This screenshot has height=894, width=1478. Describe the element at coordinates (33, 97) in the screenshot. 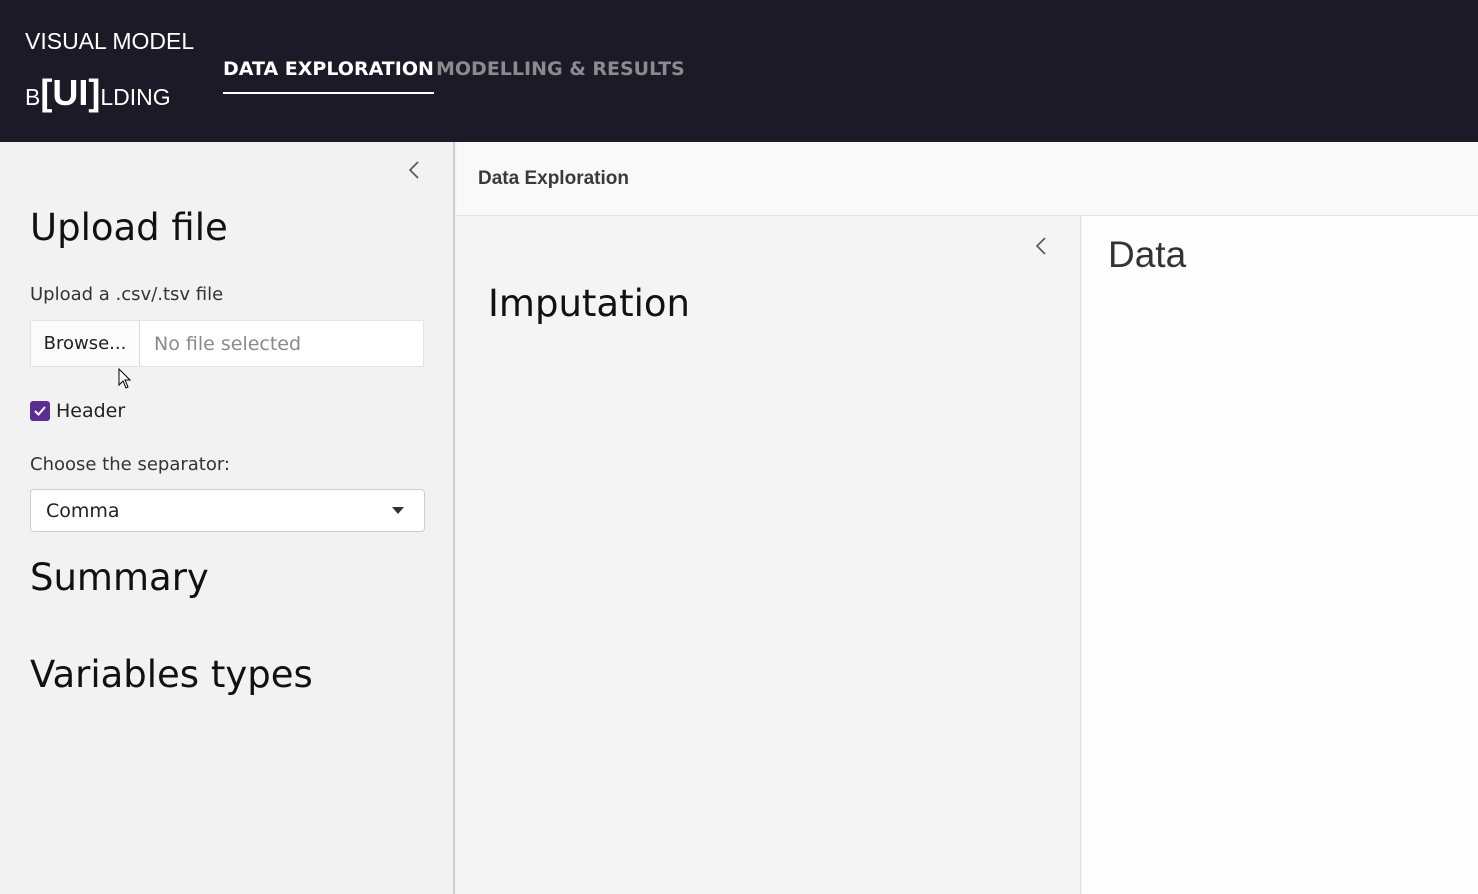

I see `brand-prefix: B` at that location.